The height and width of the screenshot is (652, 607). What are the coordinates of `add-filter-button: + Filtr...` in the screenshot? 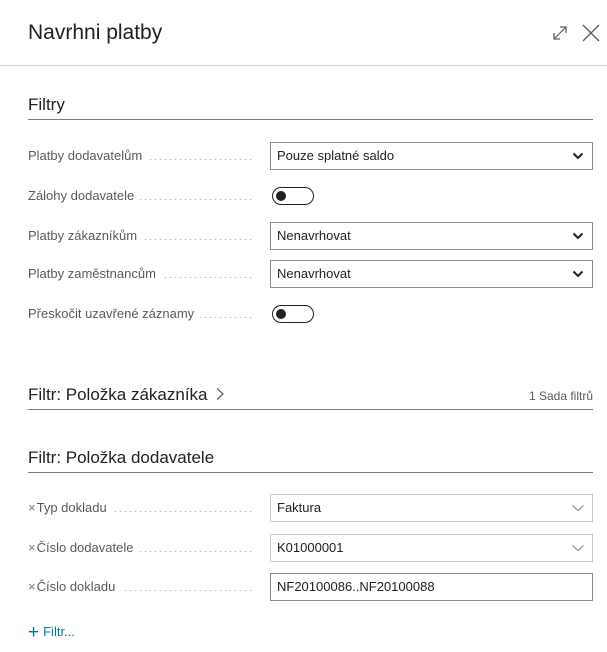 It's located at (51, 633).